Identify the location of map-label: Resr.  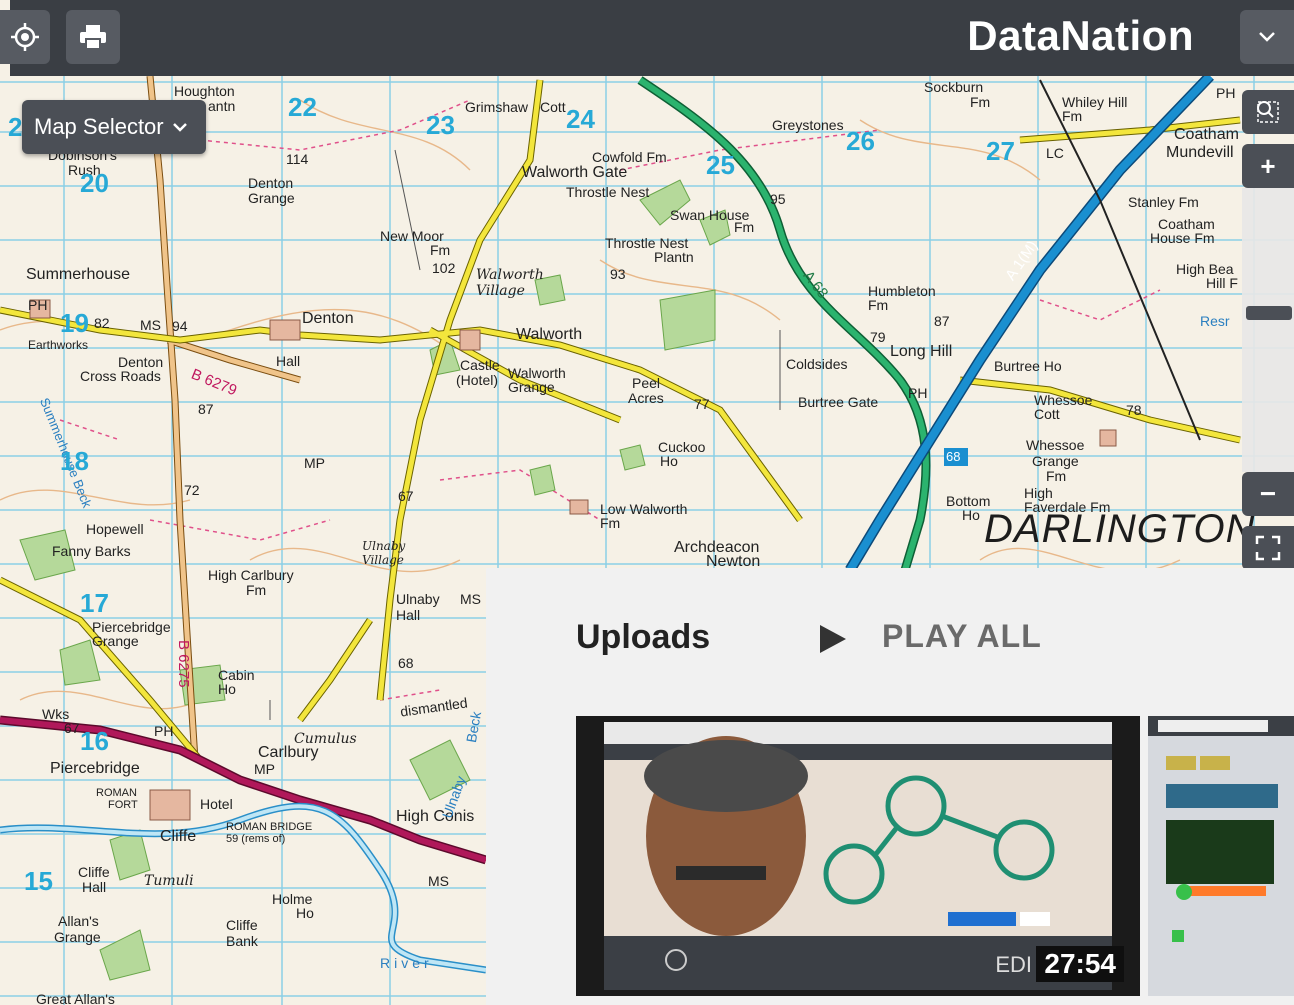
(1215, 321).